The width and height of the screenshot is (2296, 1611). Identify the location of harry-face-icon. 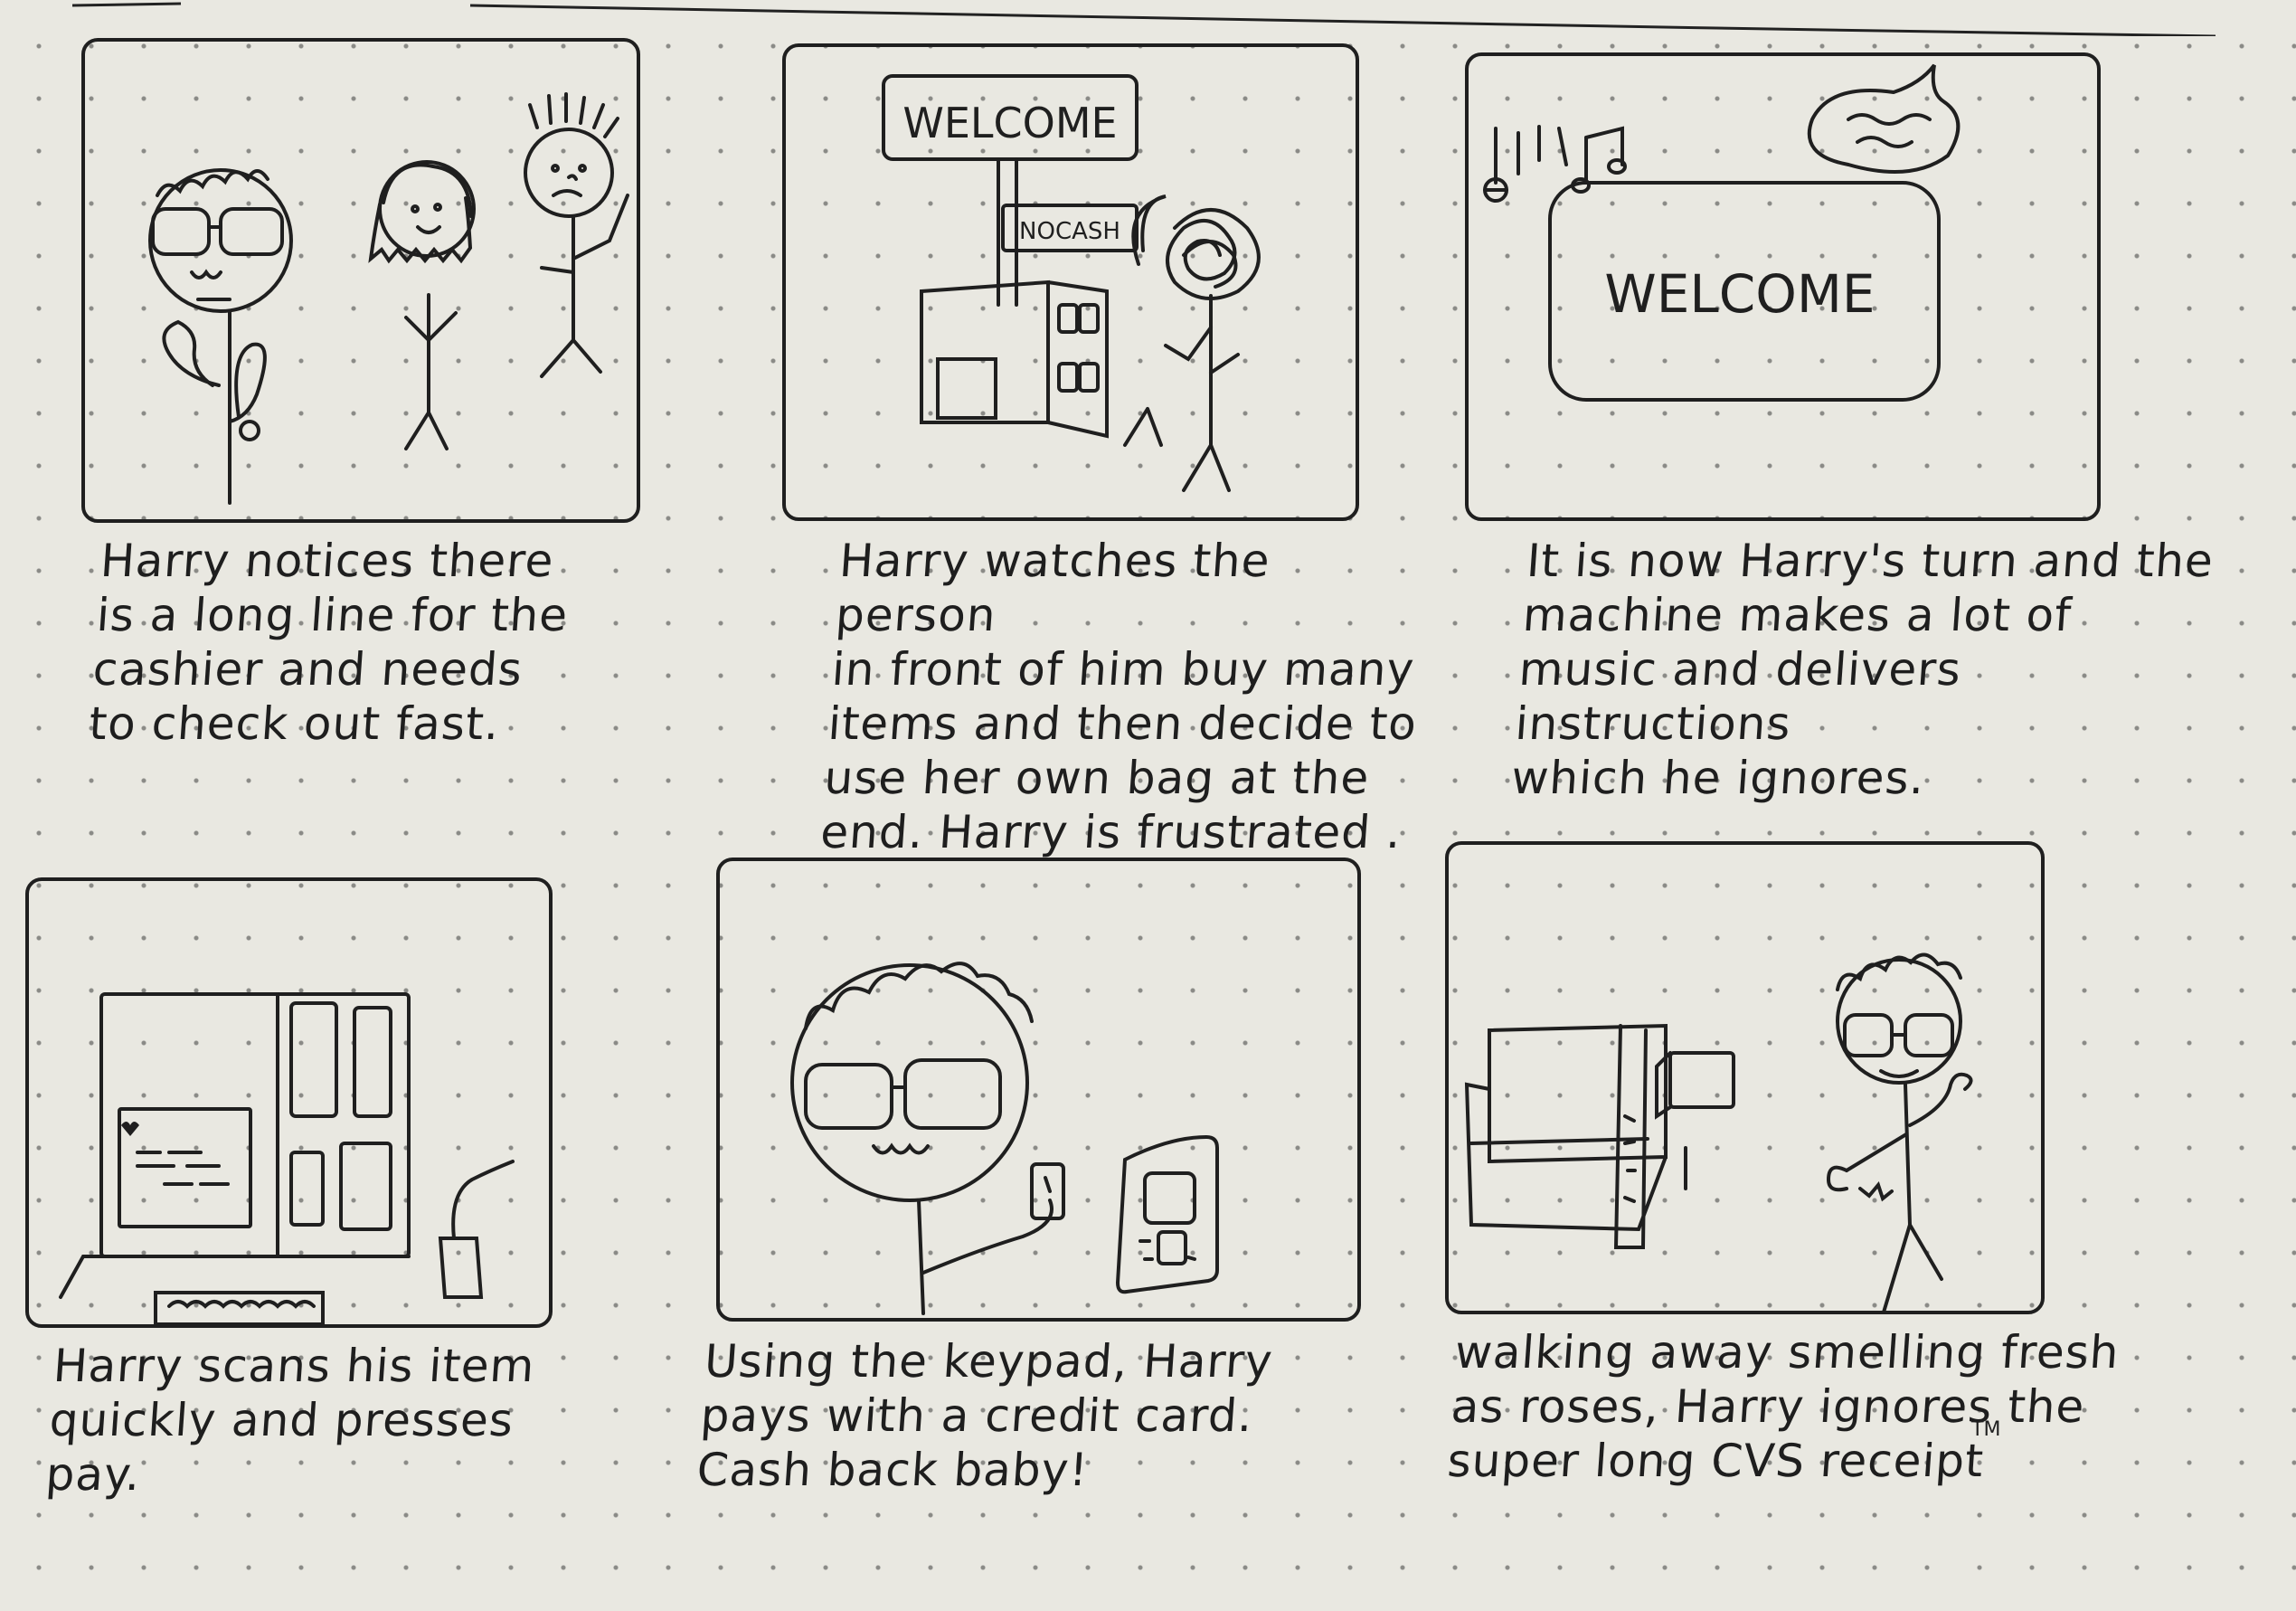
(922, 1138).